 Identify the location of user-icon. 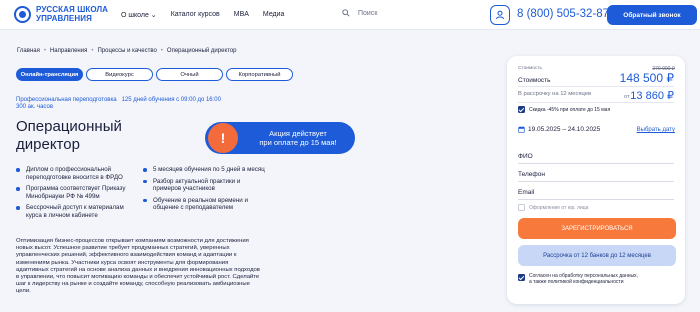
(500, 15).